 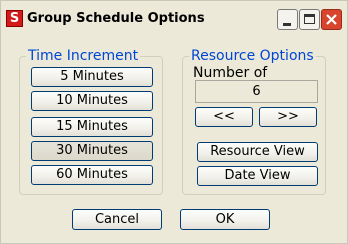 I want to click on resource-options-legend: Resource Options, so click(x=252, y=56).